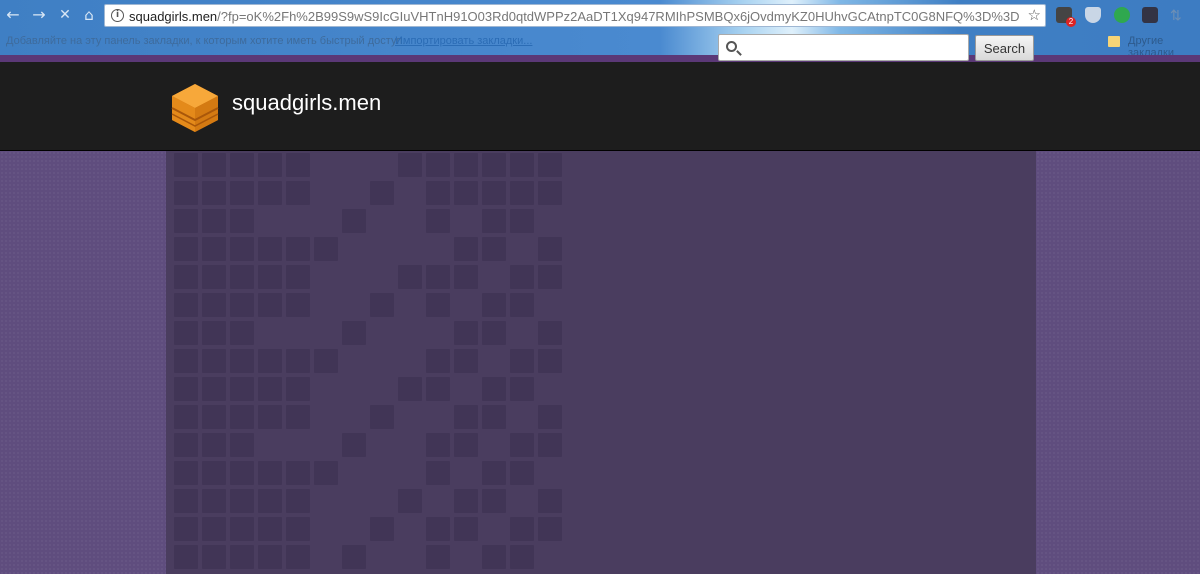  I want to click on back-arrow-icon: ←, so click(13, 15).